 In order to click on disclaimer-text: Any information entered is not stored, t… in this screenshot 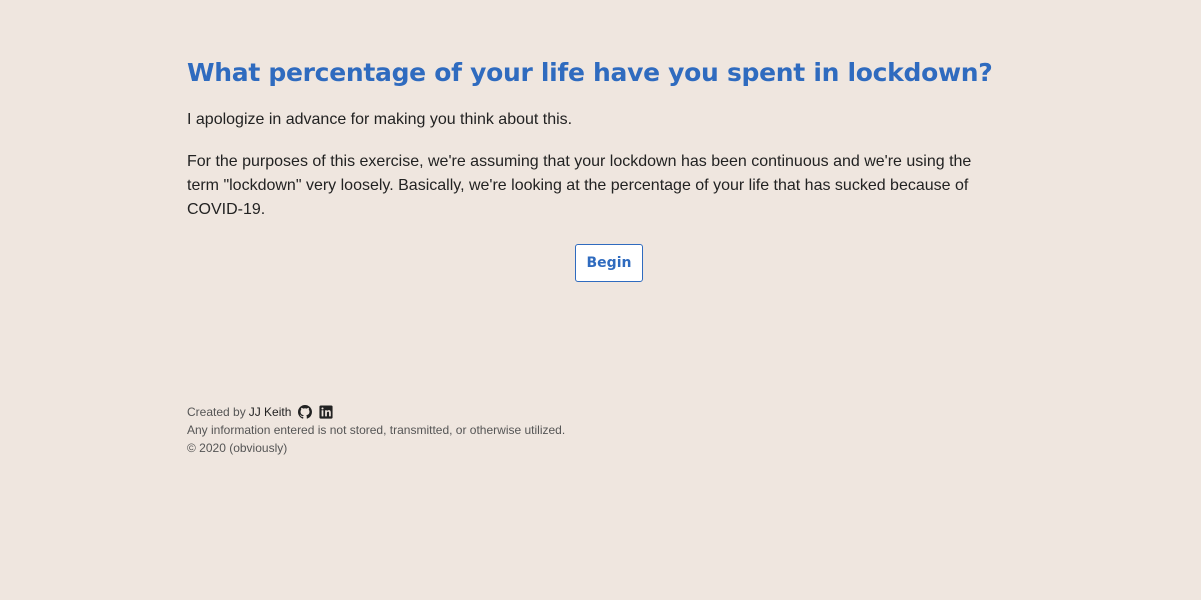, I will do `click(376, 430)`.